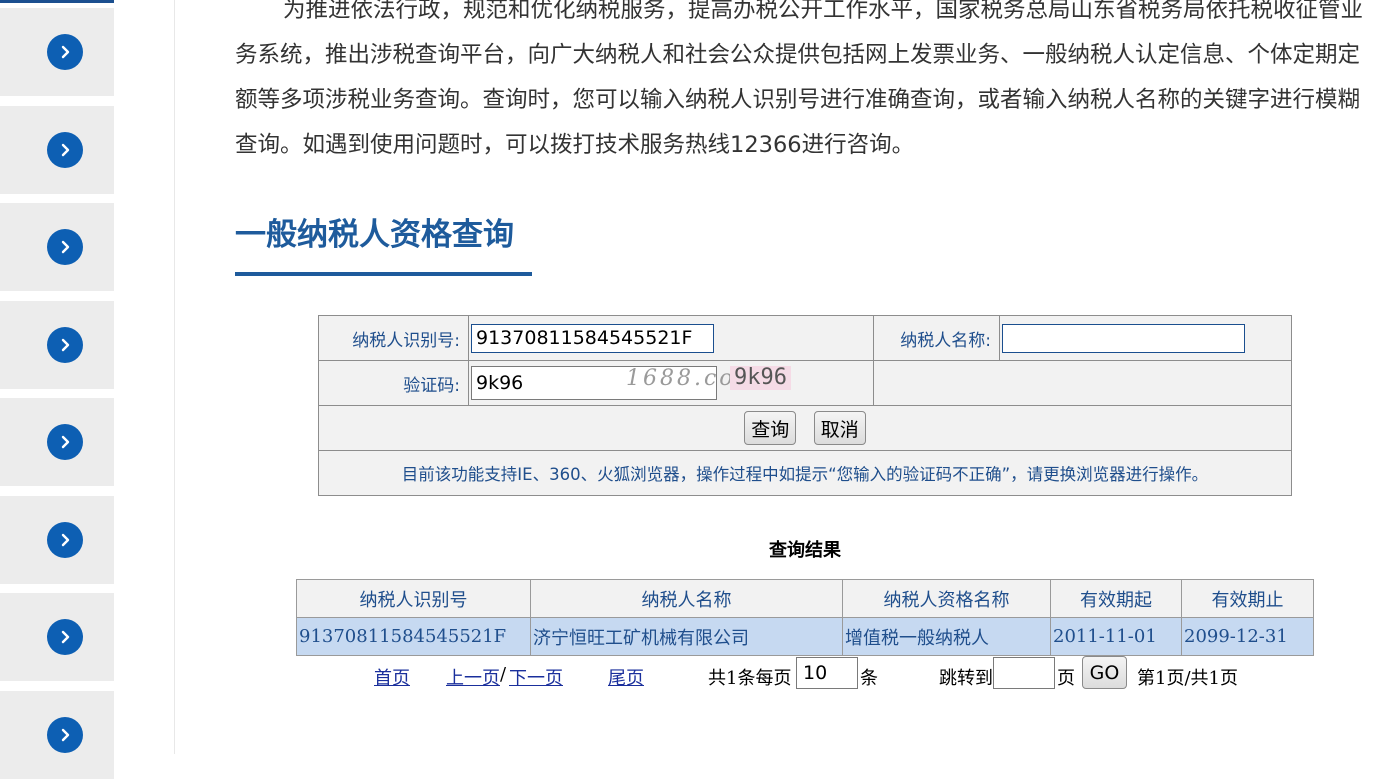 This screenshot has width=1392, height=779. I want to click on tin-label: 纳税人识别号:, so click(393, 338).